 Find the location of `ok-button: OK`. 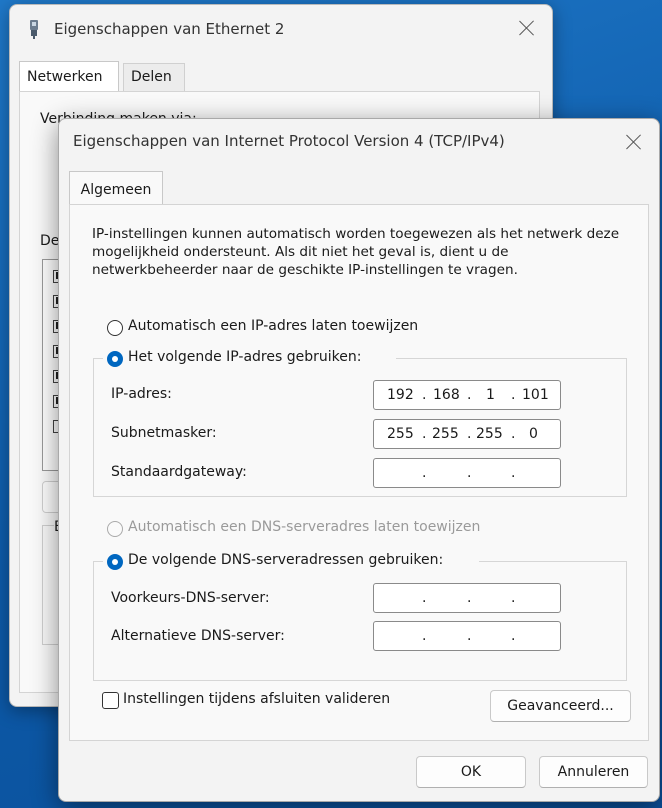

ok-button: OK is located at coordinates (471, 772).